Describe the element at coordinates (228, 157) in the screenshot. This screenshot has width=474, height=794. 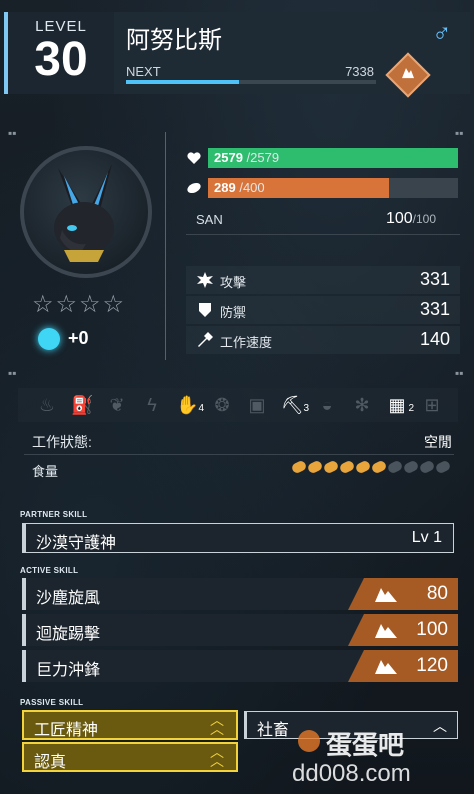
I see `hp-current: 2579` at that location.